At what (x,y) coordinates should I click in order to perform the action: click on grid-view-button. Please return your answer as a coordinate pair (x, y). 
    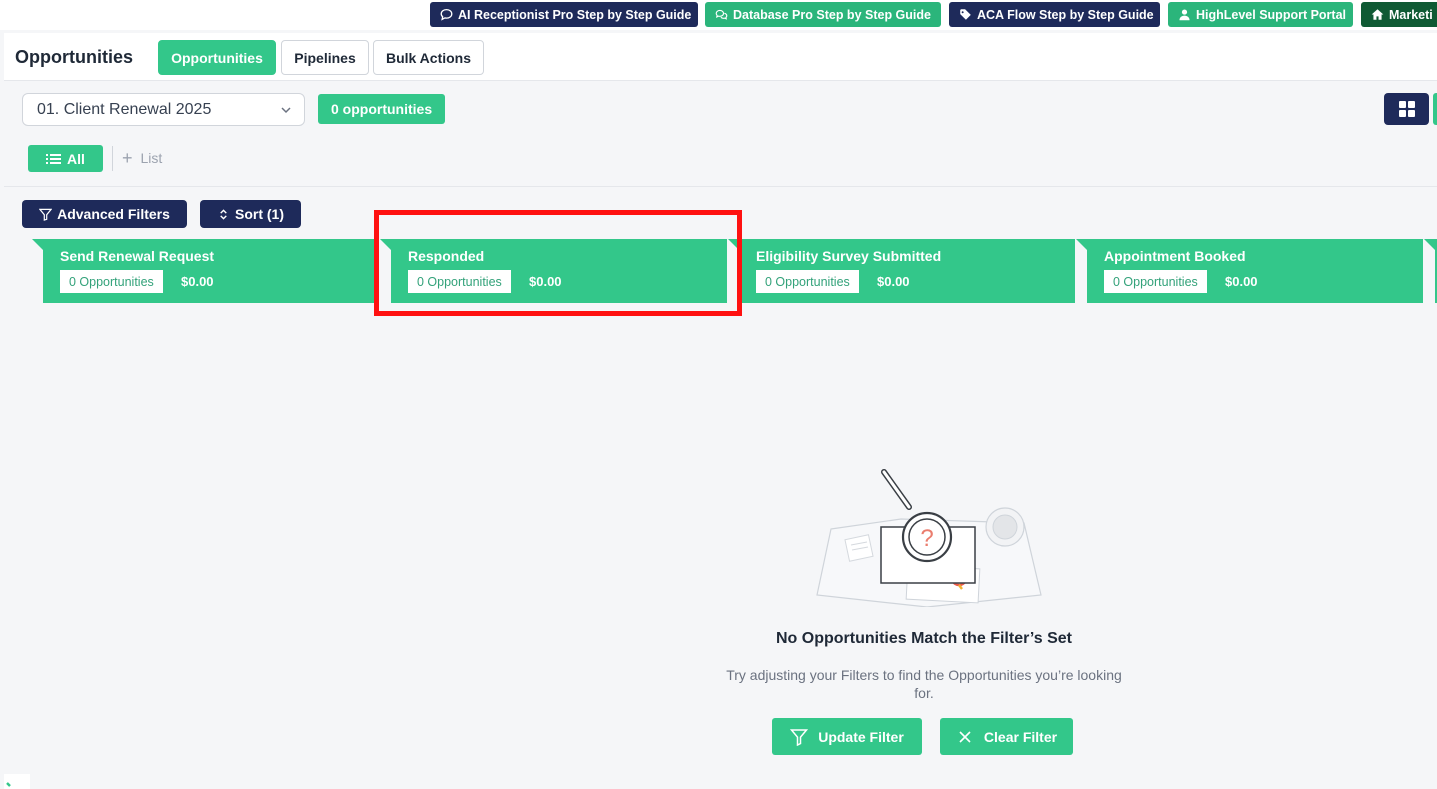
    Looking at the image, I should click on (1406, 109).